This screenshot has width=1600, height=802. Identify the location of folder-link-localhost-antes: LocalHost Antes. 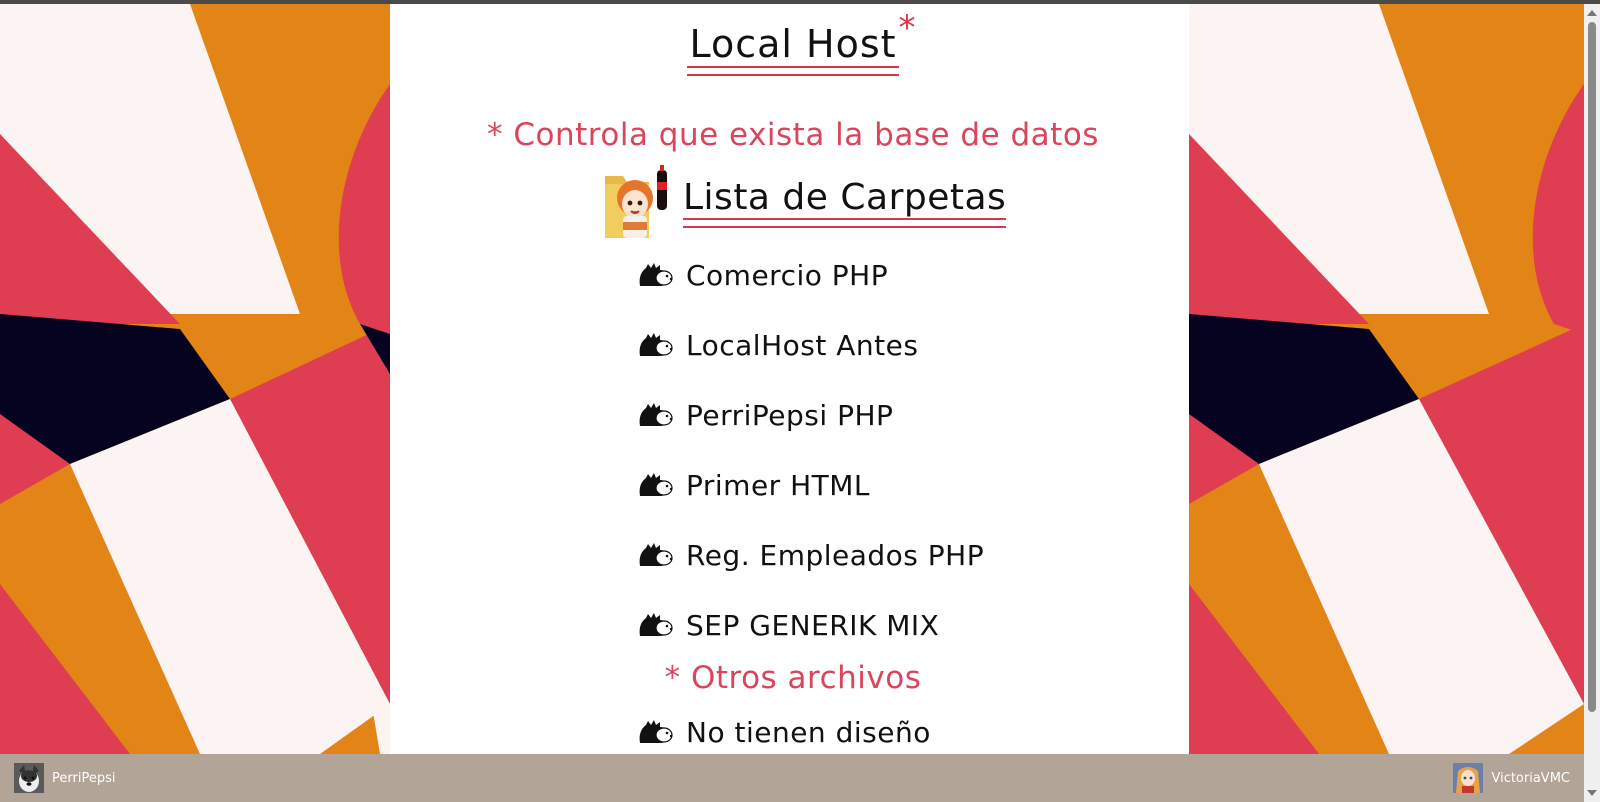
(811, 364).